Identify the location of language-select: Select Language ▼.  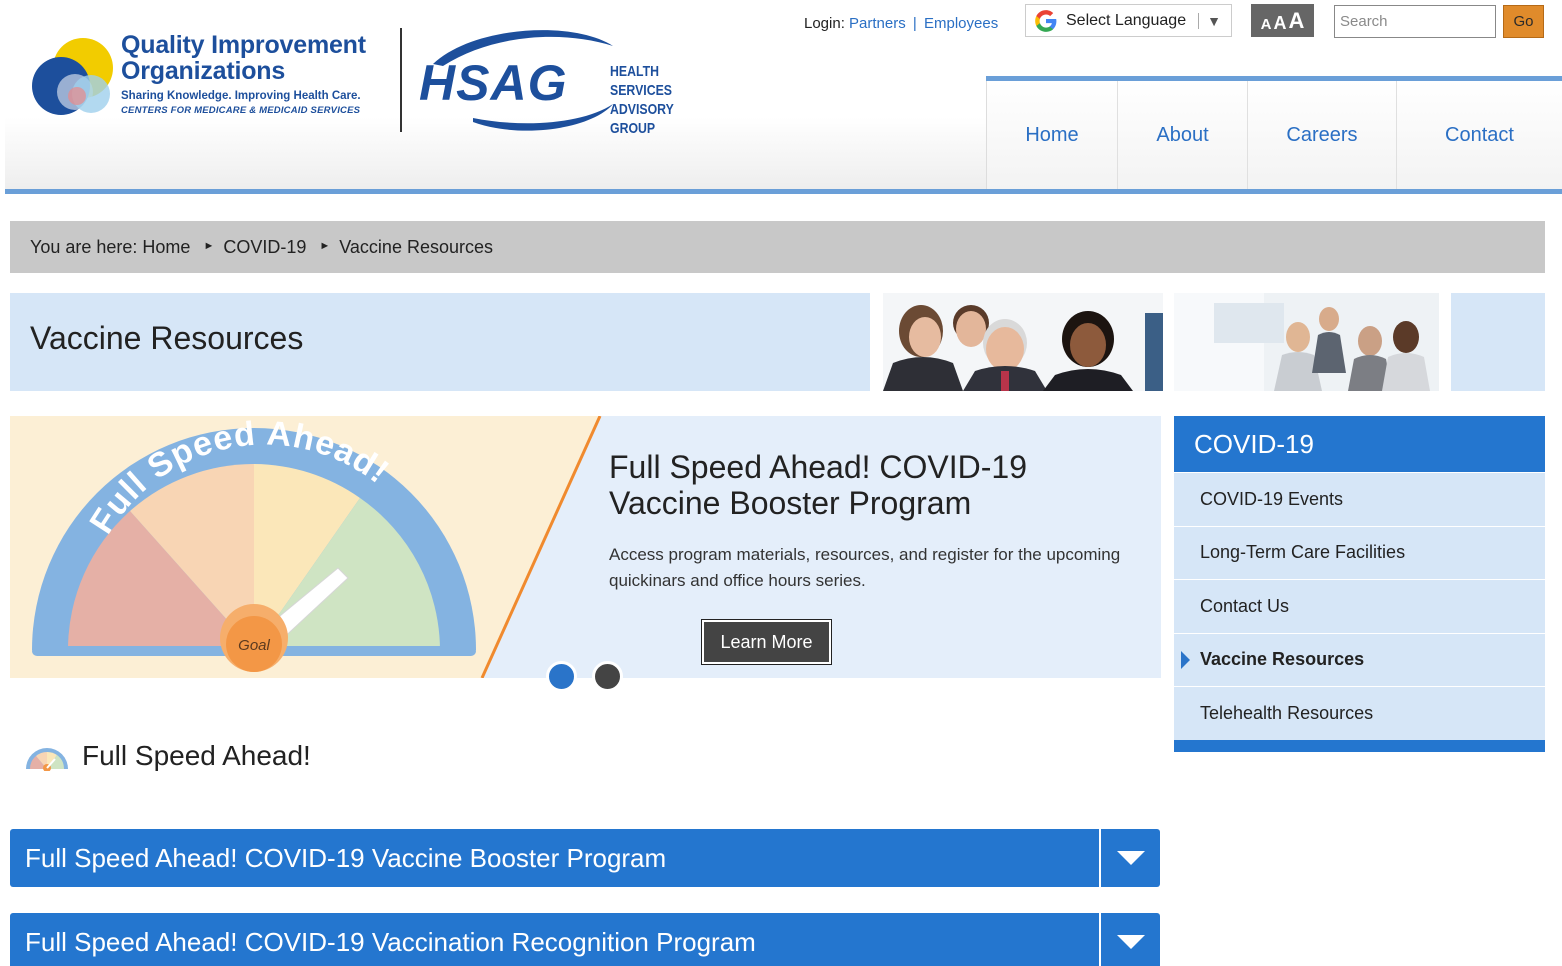
(1128, 20).